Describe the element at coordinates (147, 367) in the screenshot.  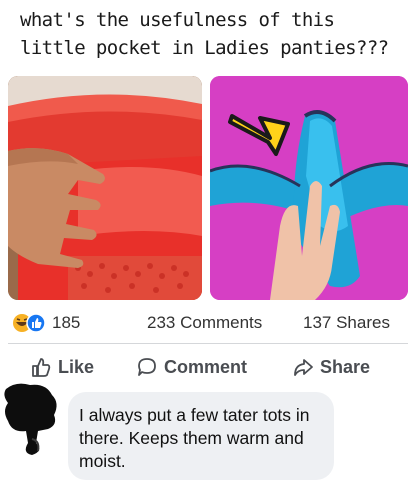
I see `comment-bubble-icon` at that location.